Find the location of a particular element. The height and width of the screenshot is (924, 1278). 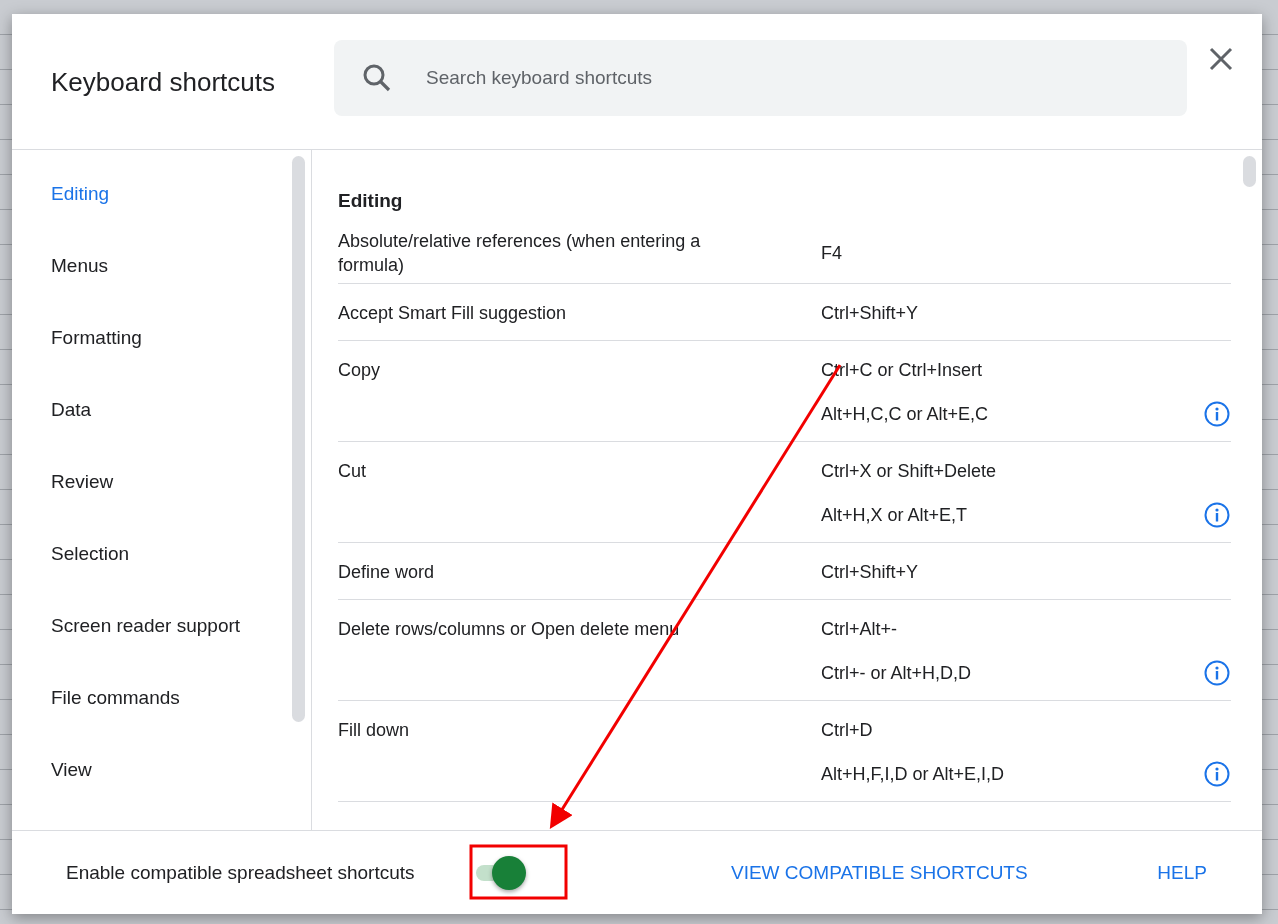

footer-link: HELP is located at coordinates (1182, 872).